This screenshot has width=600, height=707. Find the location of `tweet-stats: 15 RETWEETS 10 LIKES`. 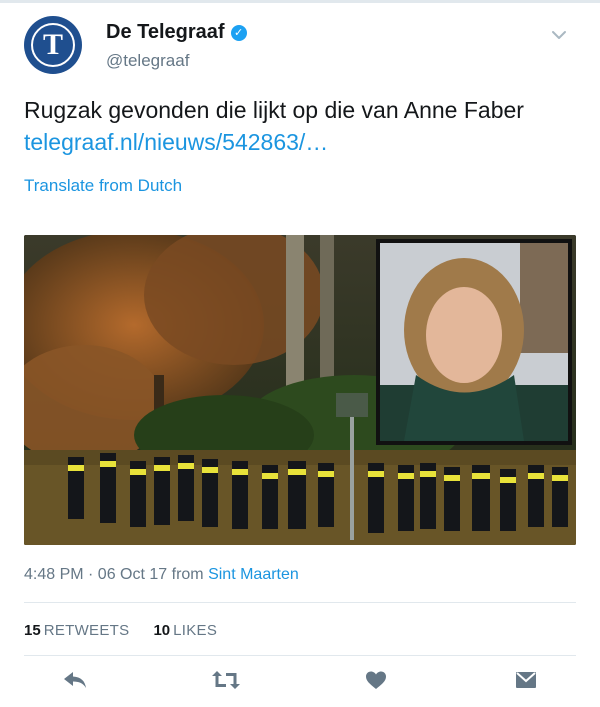

tweet-stats: 15 RETWEETS 10 LIKES is located at coordinates (132, 630).